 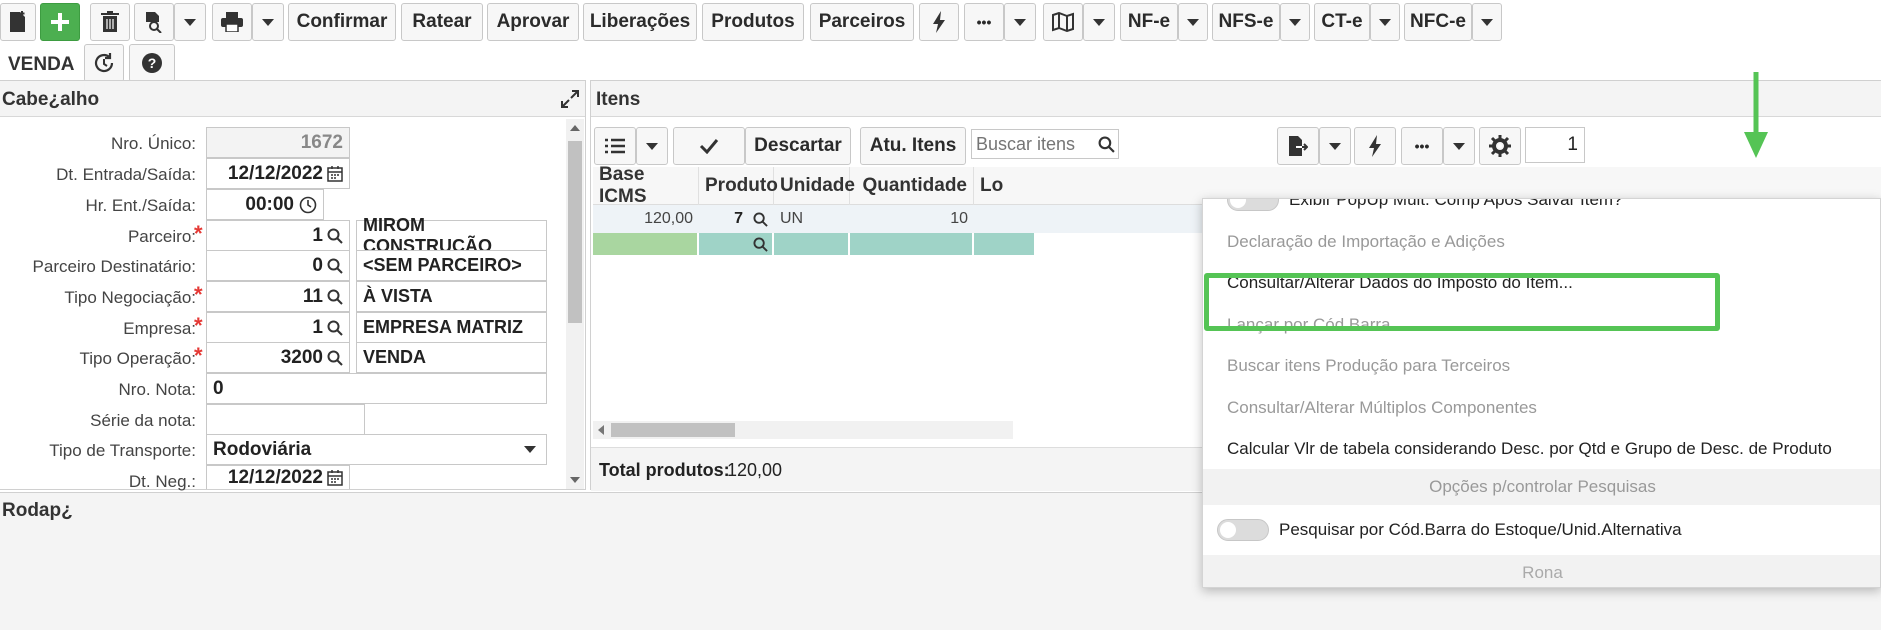 I want to click on col-produto: Produto, so click(x=738, y=186).